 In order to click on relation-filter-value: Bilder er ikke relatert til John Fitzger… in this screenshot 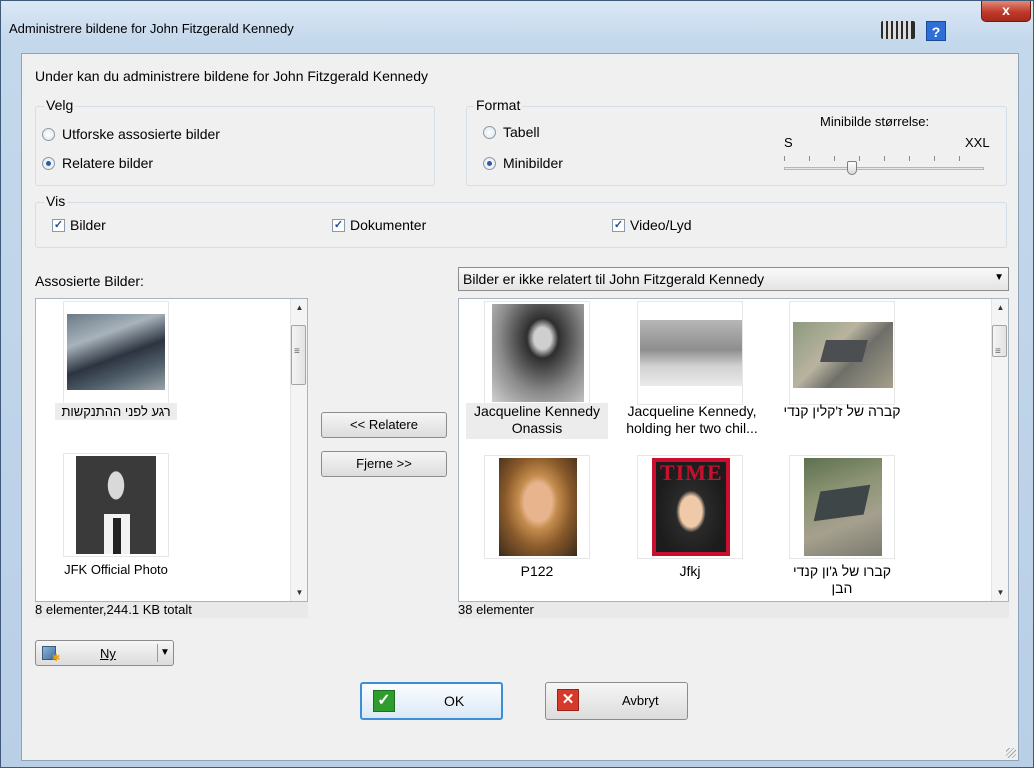, I will do `click(614, 279)`.